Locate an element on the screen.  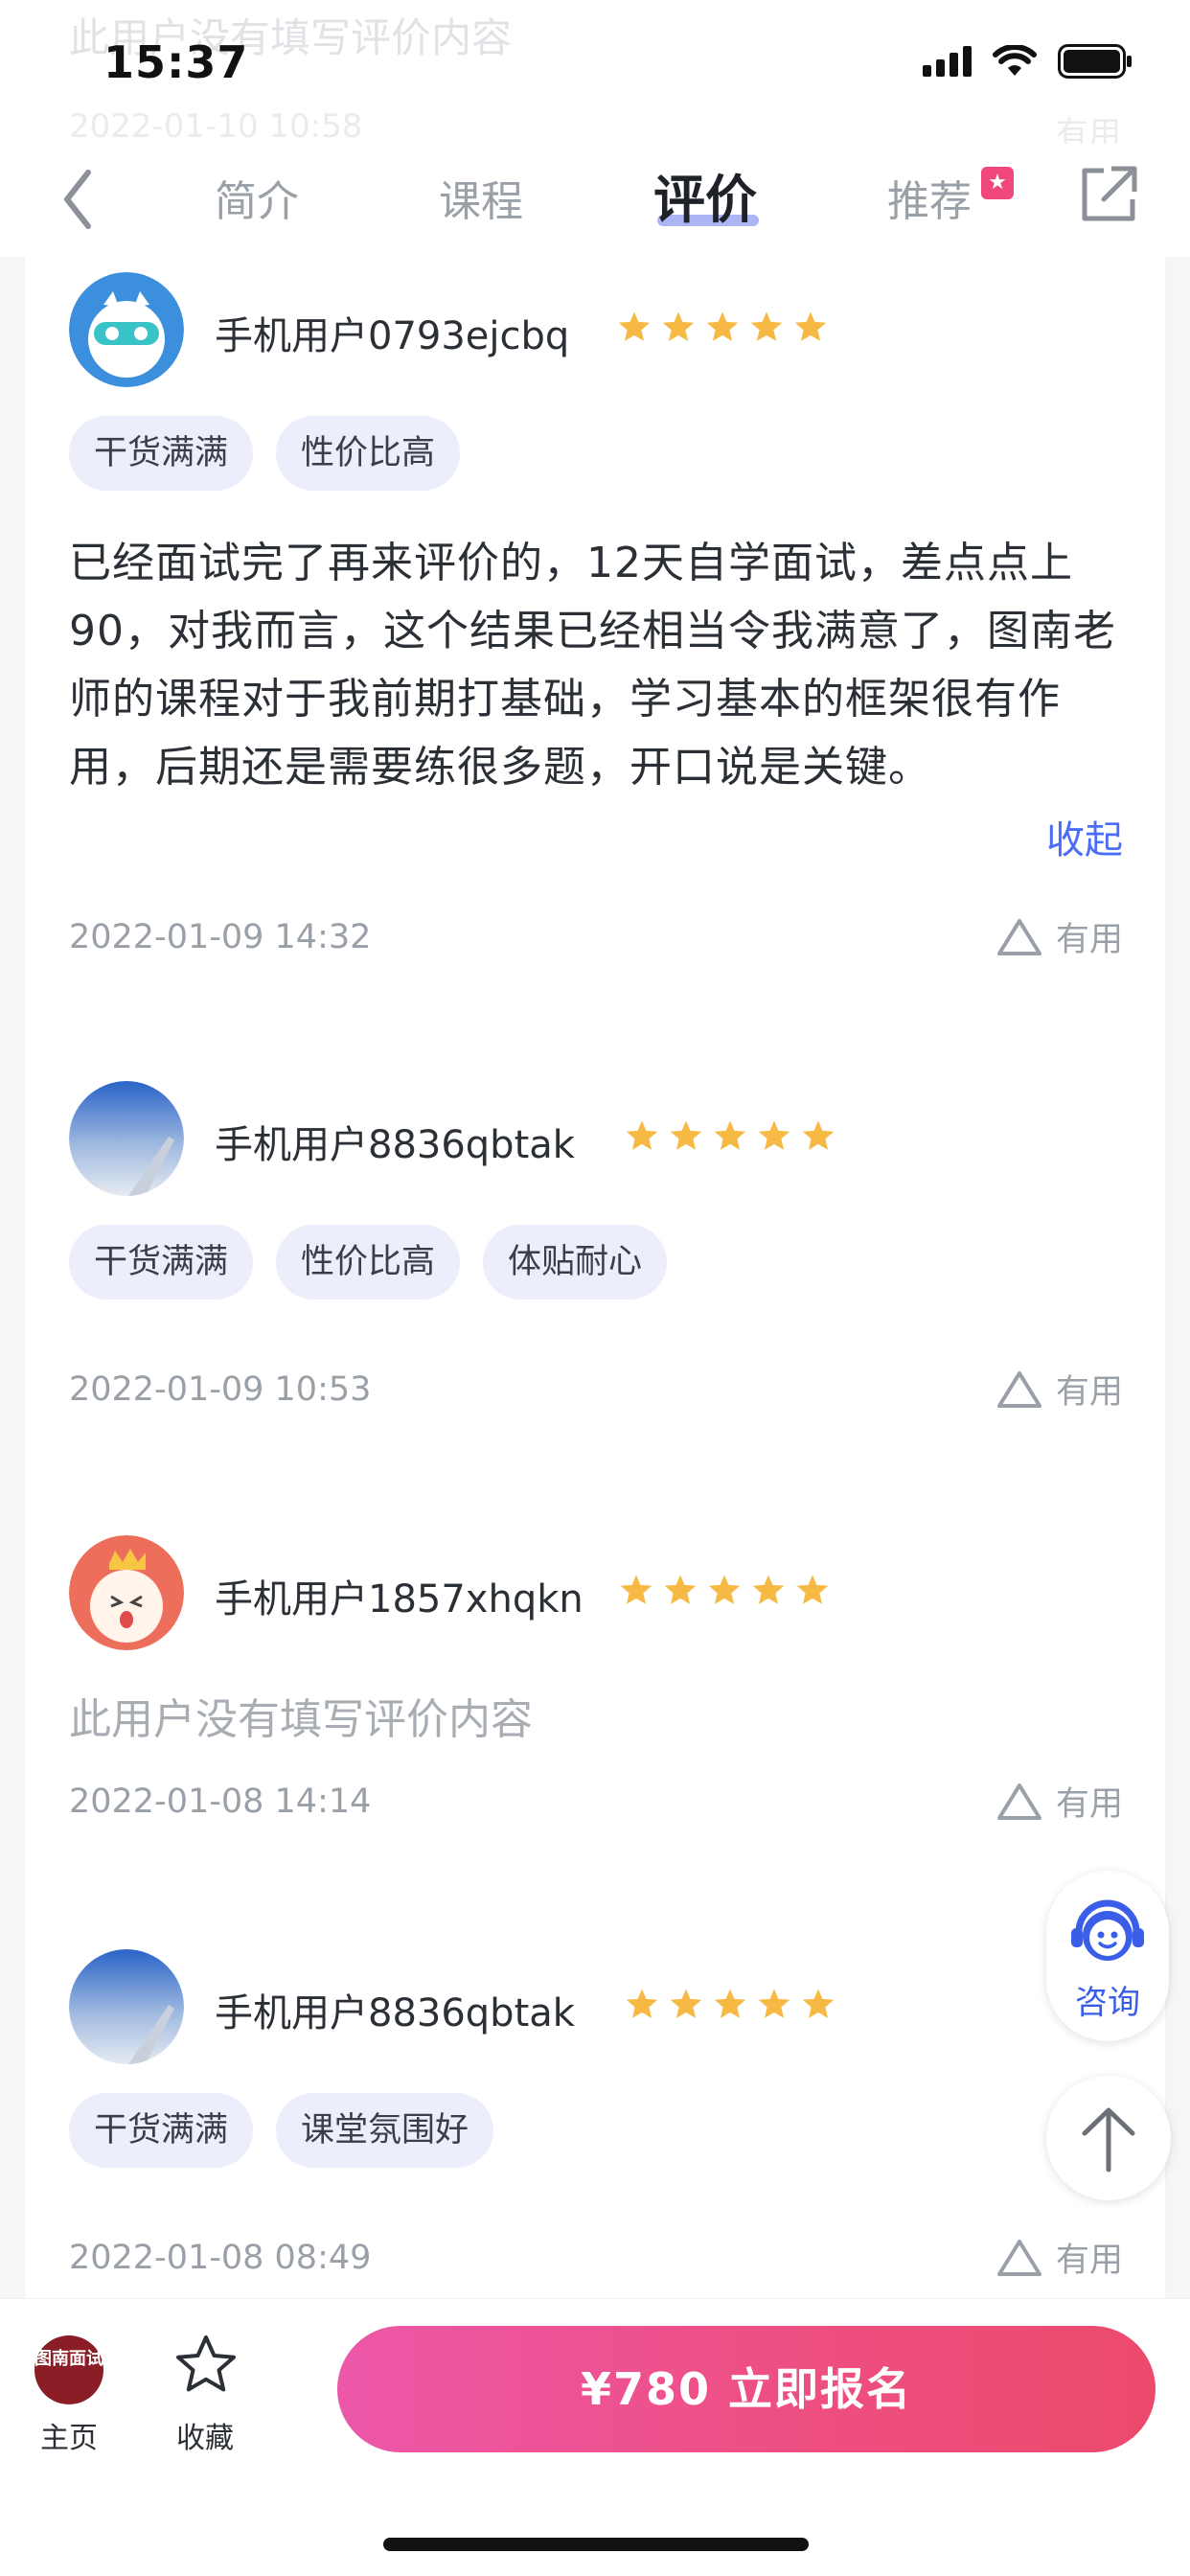
review-date: 2022-01-08 08:49 is located at coordinates (221, 2258).